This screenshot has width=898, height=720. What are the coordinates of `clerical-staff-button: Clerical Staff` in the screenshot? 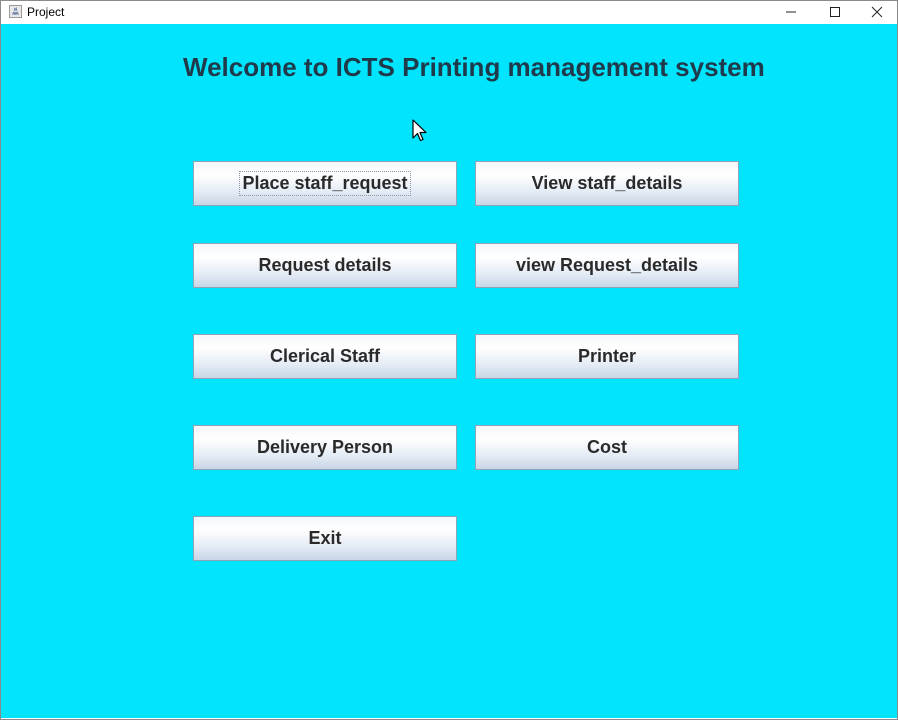 It's located at (325, 356).